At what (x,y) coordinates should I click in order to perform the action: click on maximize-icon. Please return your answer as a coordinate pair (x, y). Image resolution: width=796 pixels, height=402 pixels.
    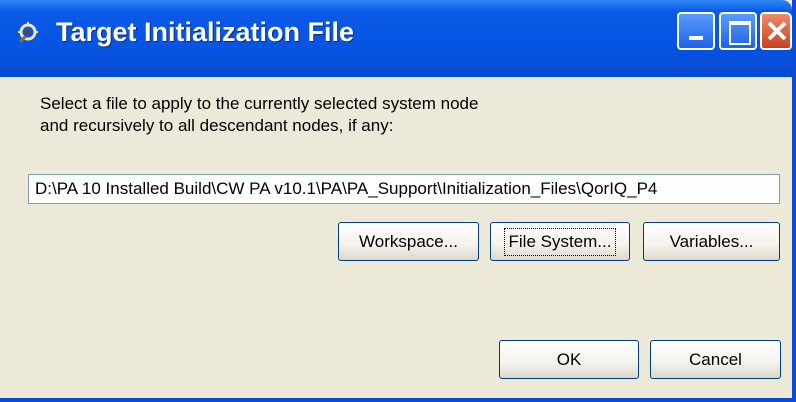
    Looking at the image, I should click on (740, 33).